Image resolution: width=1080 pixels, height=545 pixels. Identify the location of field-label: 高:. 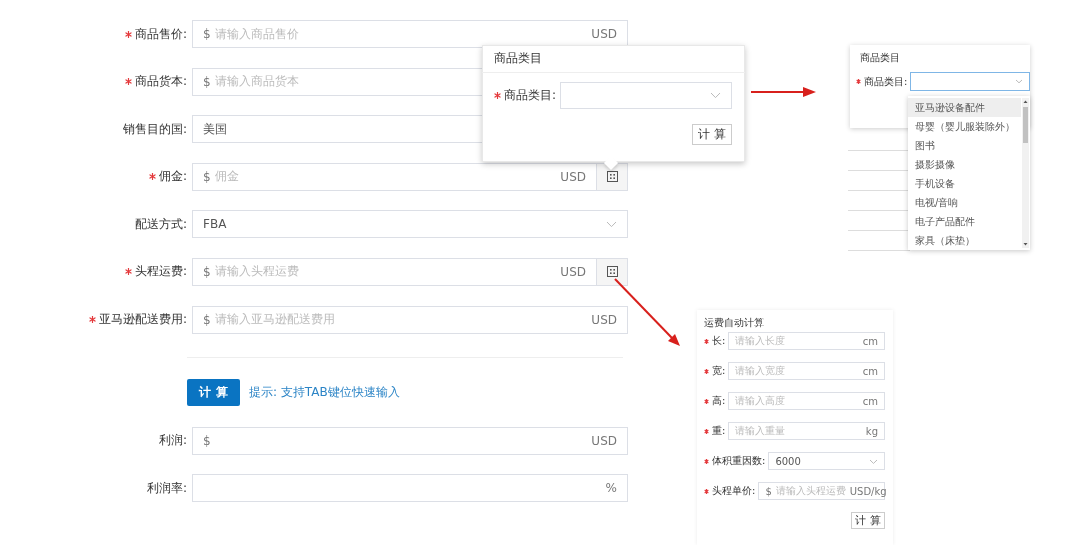
(719, 401).